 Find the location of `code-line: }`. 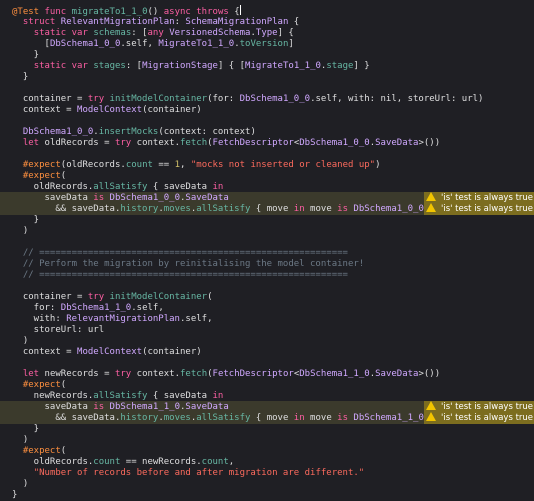

code-line: } is located at coordinates (267, 495).